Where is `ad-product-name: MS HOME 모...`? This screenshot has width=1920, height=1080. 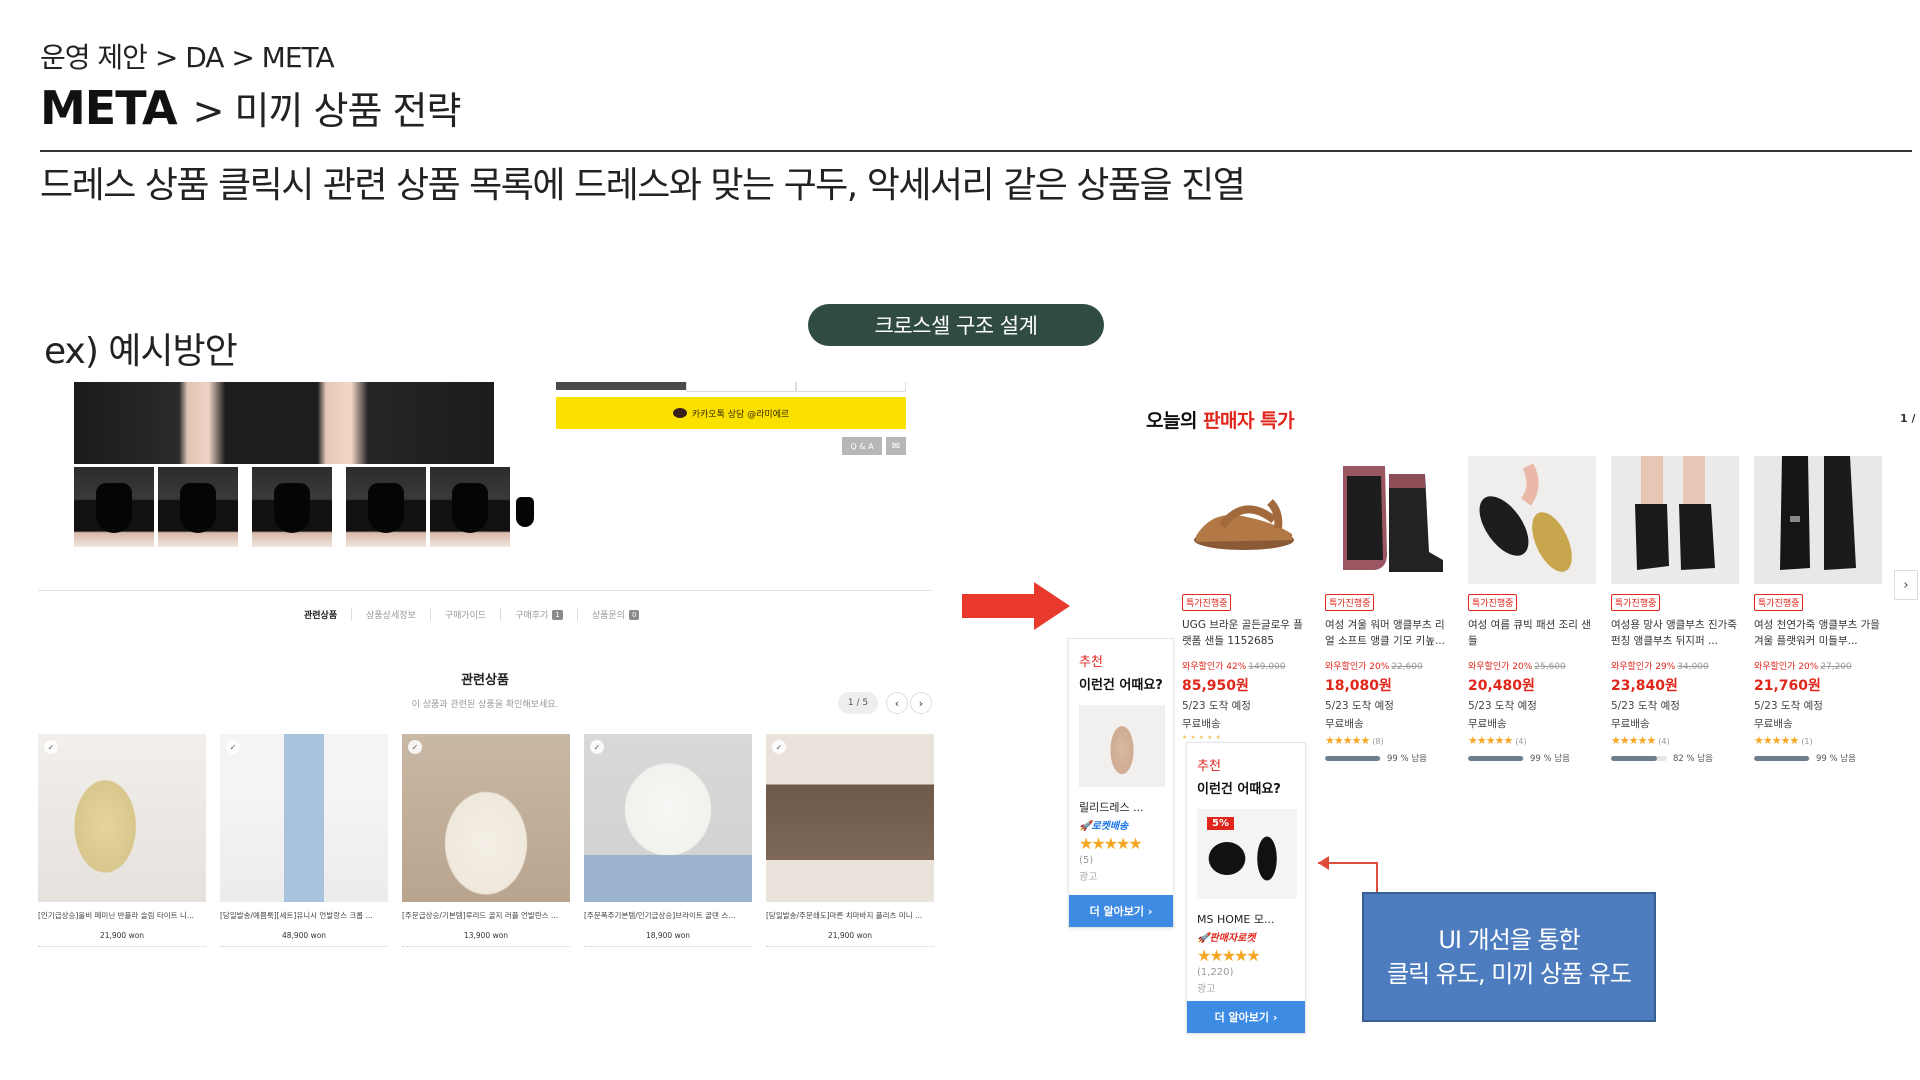
ad-product-name: MS HOME 모... is located at coordinates (1251, 919).